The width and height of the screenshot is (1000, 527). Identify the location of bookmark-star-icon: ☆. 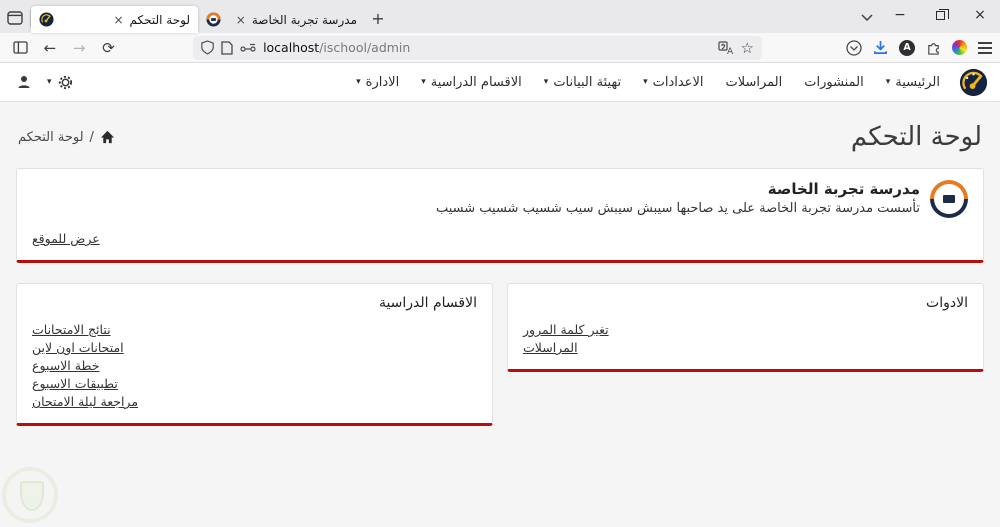
(747, 48).